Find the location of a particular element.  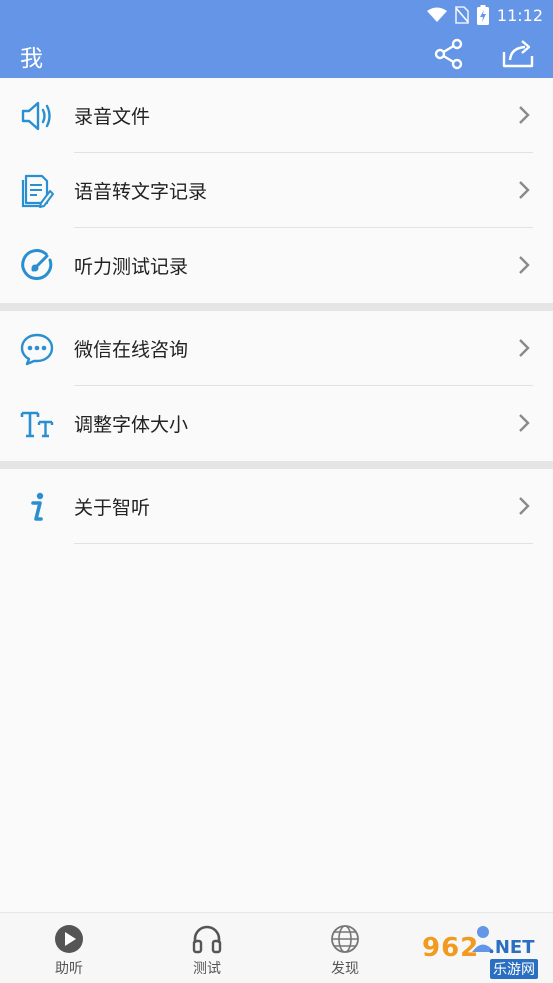

info-icon is located at coordinates (37, 507).